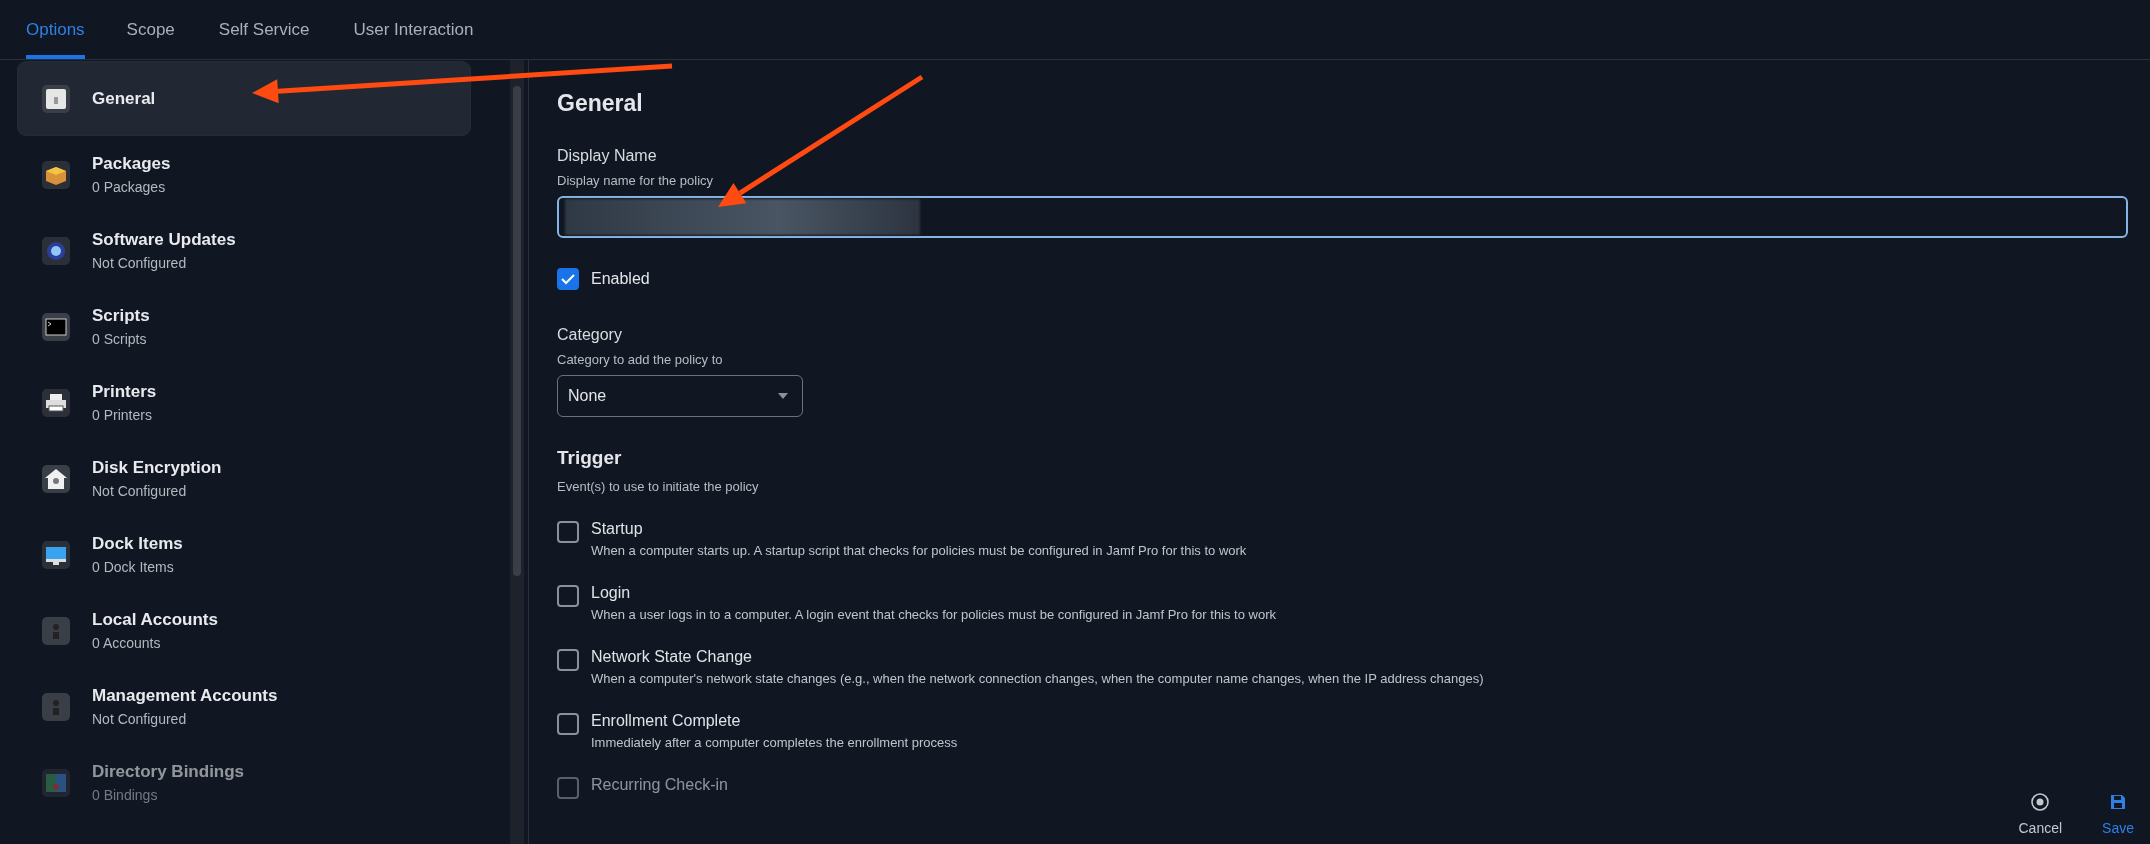 This screenshot has height=844, width=2150. Describe the element at coordinates (56, 554) in the screenshot. I see `monitor-icon` at that location.